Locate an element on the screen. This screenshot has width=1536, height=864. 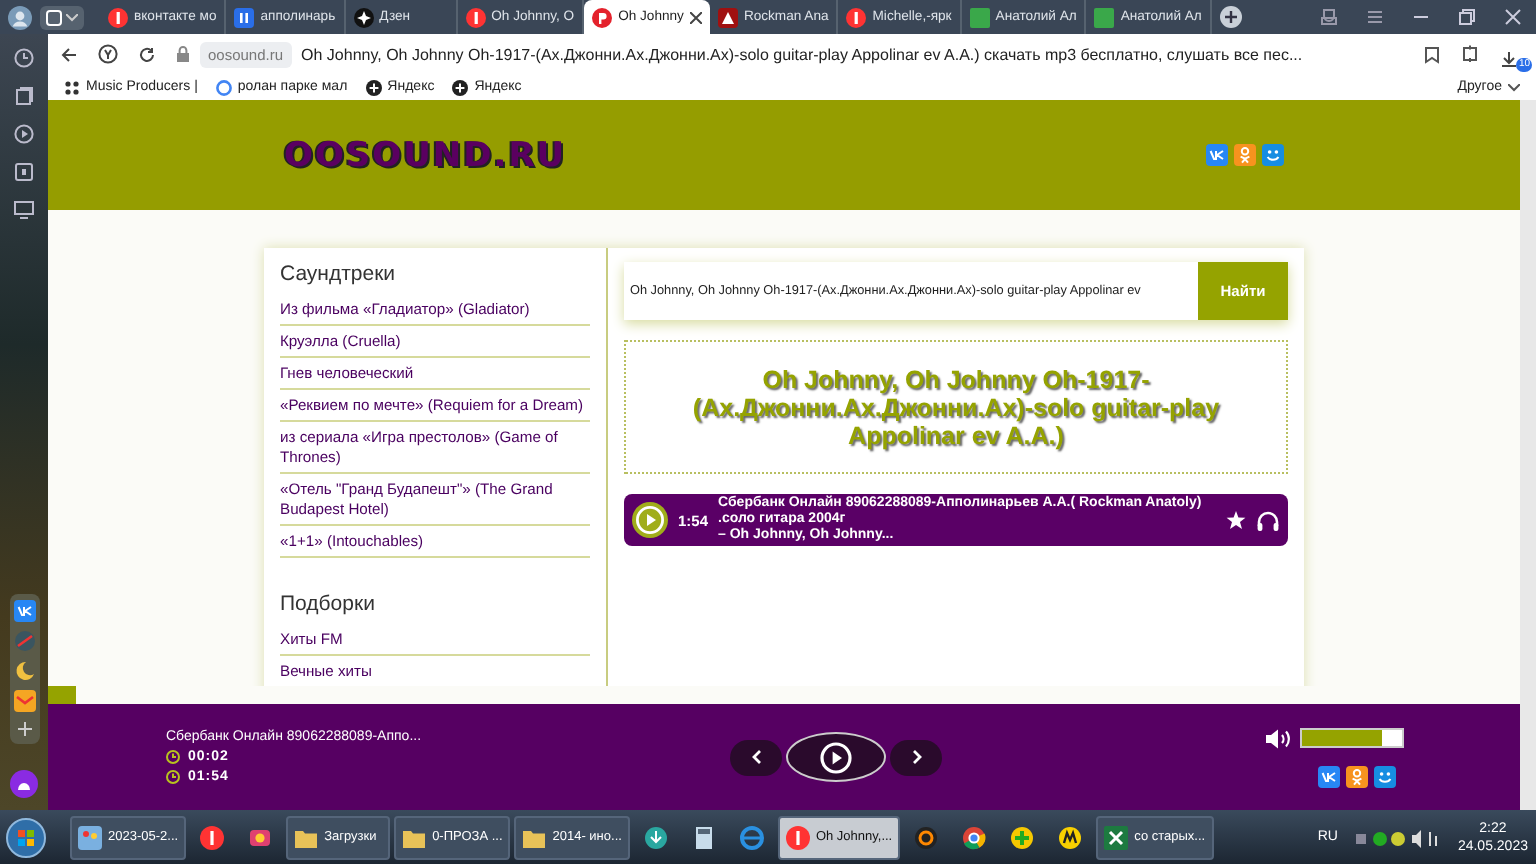
profile-avatar-icon is located at coordinates (20, 17).